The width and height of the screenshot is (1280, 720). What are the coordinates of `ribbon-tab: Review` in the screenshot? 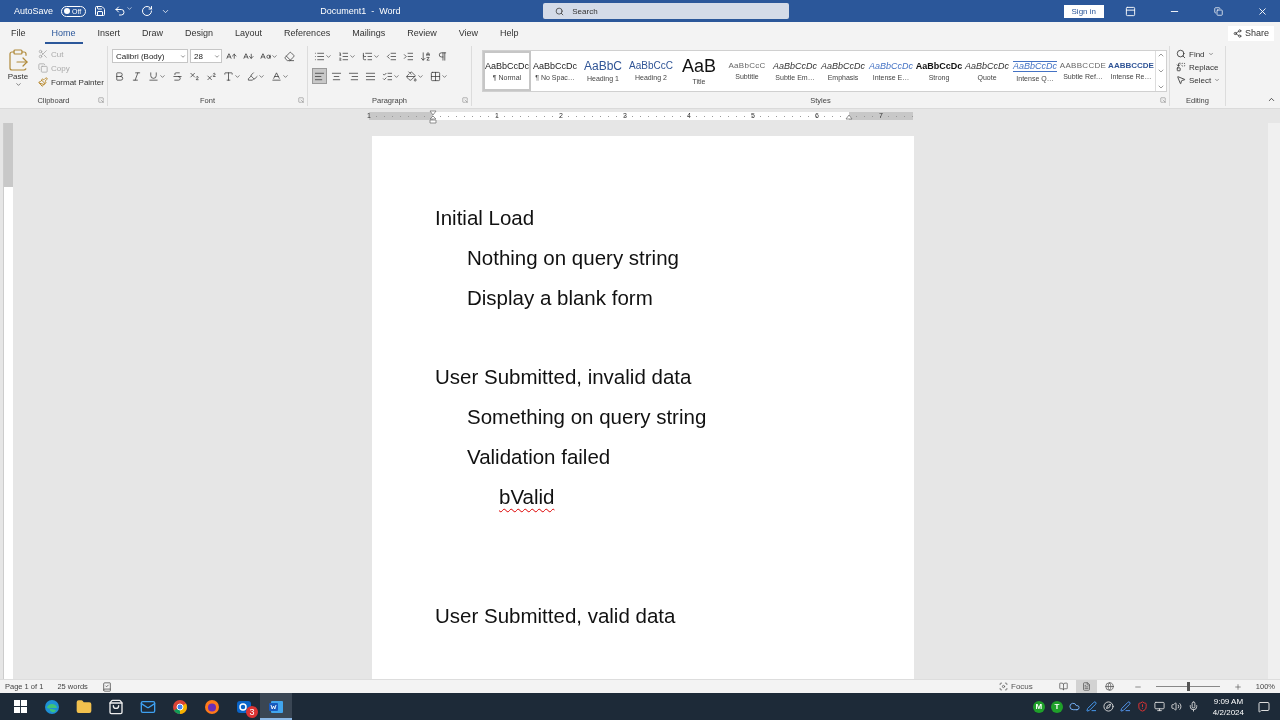 It's located at (422, 33).